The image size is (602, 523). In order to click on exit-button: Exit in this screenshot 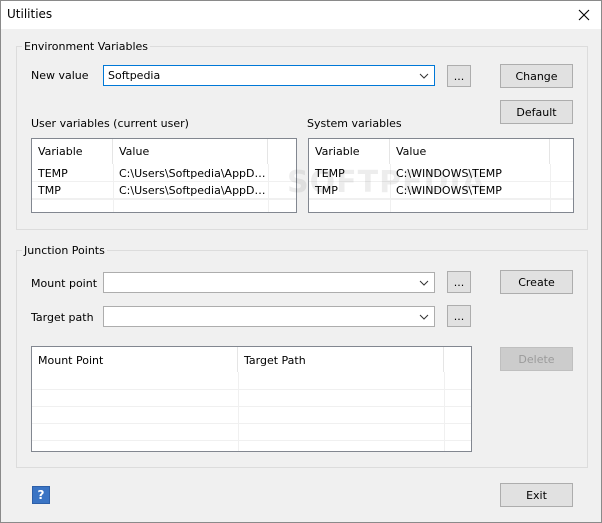, I will do `click(536, 495)`.